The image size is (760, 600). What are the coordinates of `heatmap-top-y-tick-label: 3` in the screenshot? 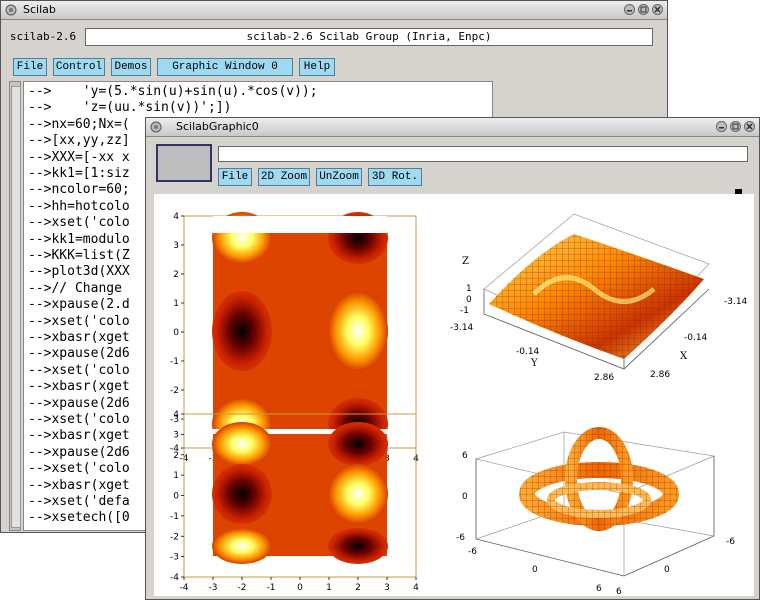 It's located at (176, 246).